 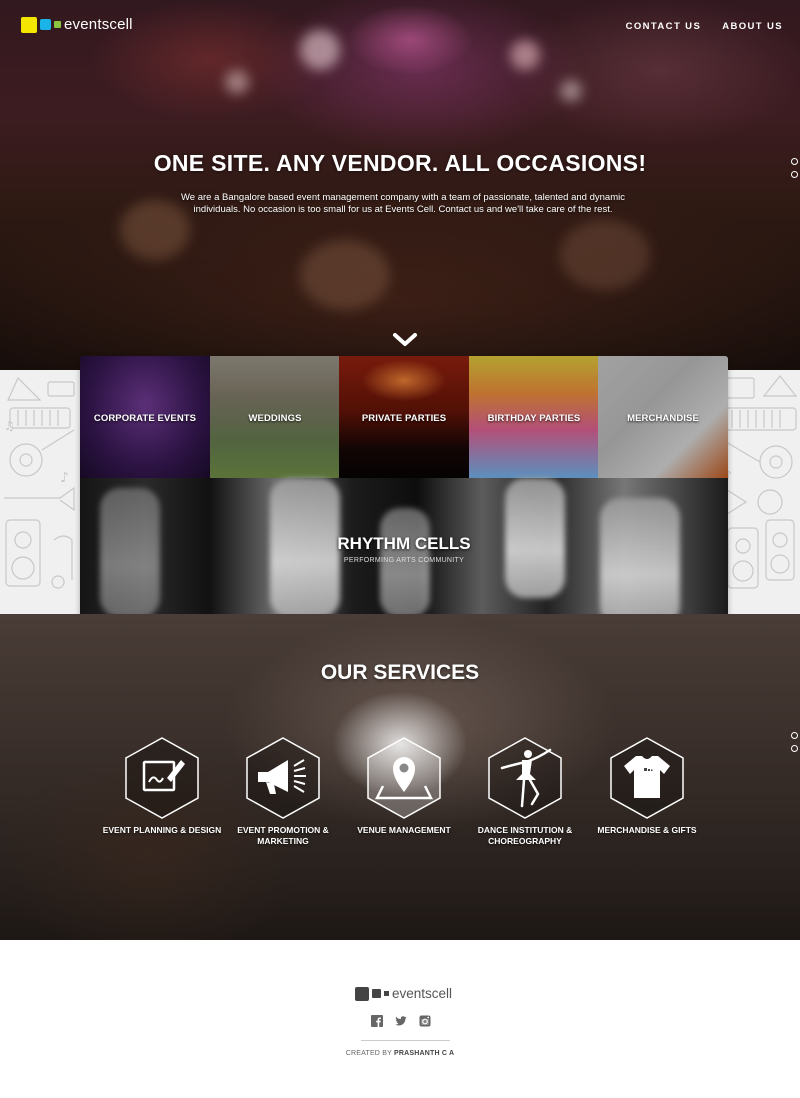 I want to click on service-venue-management: VENUE MANAGEMENT, so click(x=404, y=786).